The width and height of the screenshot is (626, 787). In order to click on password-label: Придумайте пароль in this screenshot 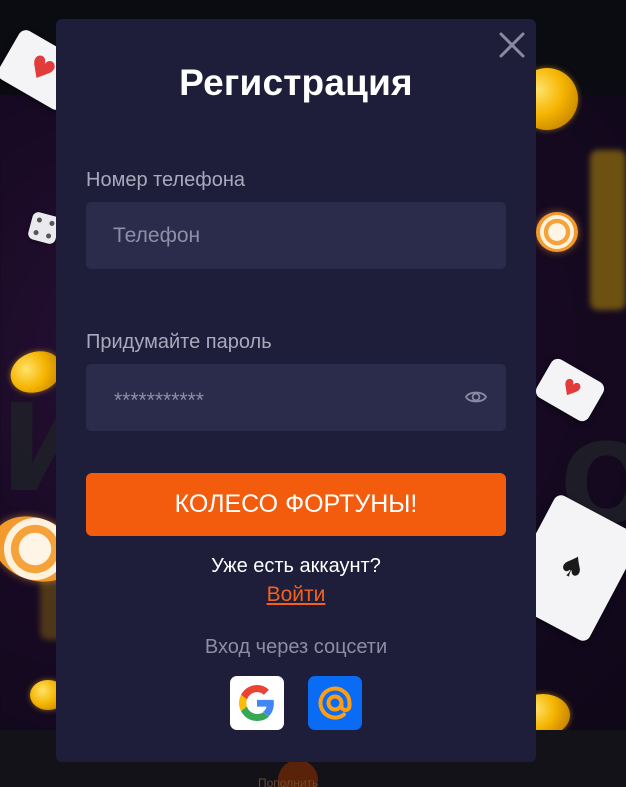, I will do `click(179, 342)`.